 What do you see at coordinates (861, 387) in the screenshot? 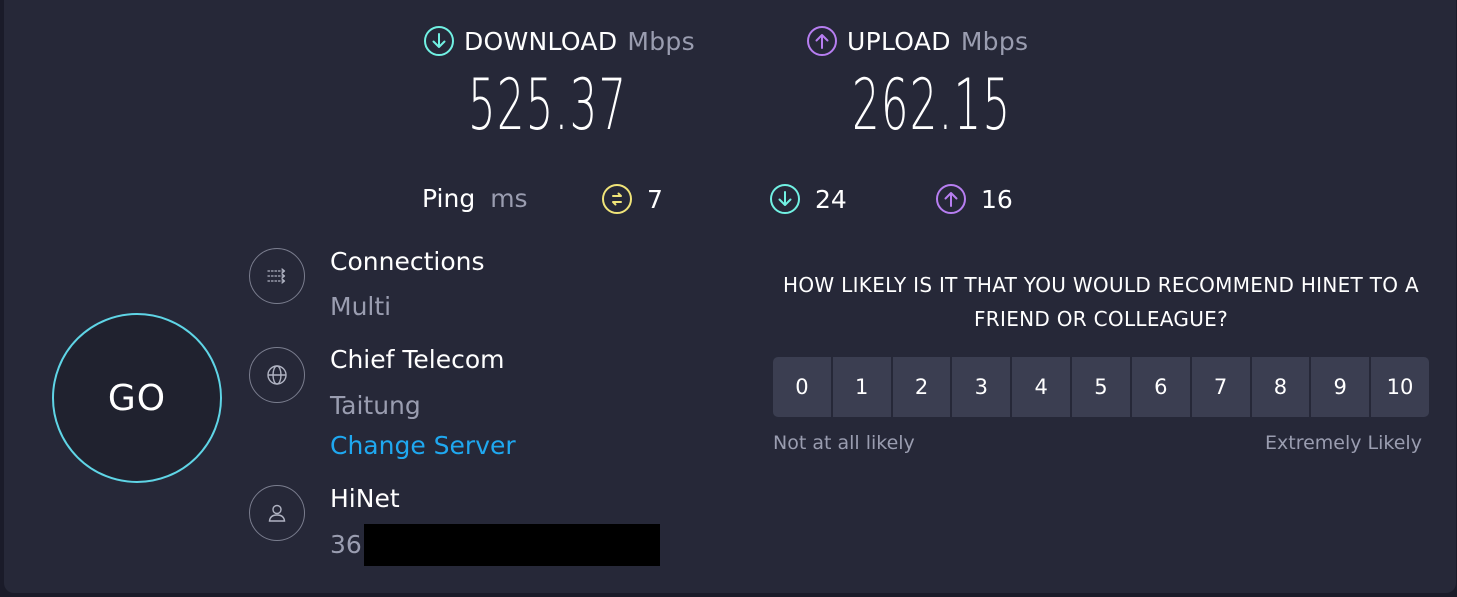
I see `rating-button-1: 1` at bounding box center [861, 387].